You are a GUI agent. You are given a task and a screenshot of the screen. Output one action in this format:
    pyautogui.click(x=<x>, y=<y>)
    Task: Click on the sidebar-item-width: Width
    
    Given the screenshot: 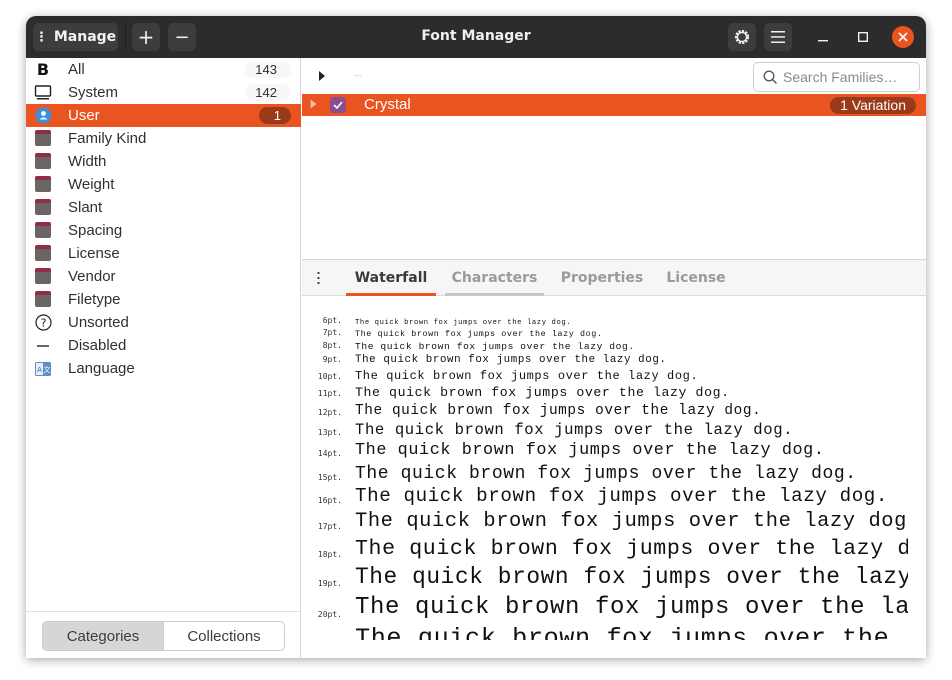 What is the action you would take?
    pyautogui.click(x=163, y=161)
    